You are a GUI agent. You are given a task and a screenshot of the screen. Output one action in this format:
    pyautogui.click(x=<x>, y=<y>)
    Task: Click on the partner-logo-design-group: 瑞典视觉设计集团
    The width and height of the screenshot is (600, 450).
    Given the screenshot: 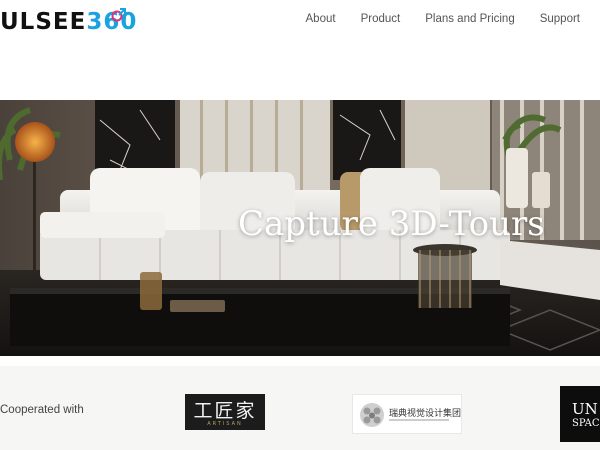 What is the action you would take?
    pyautogui.click(x=407, y=414)
    